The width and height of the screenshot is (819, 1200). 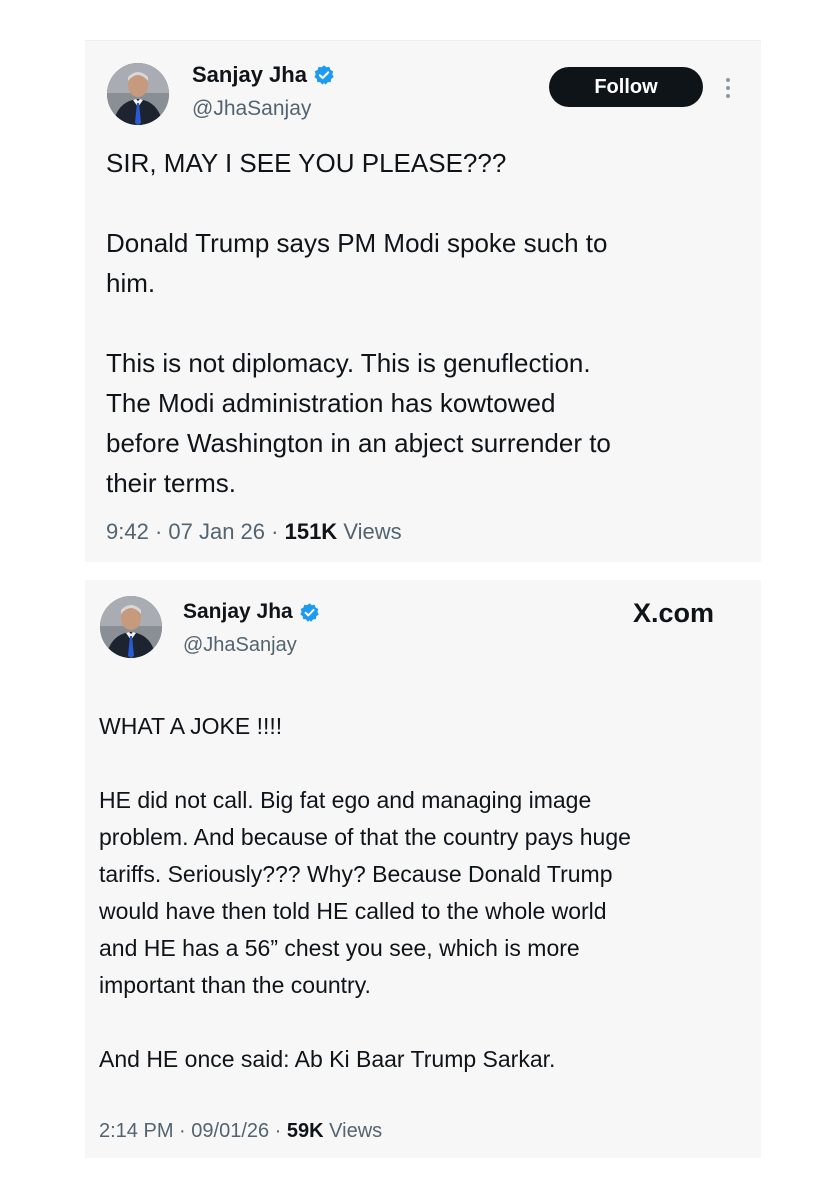 I want to click on tweet-text-line-1: SIR, MAY I SEE YOU PLEASE???, so click(x=306, y=163).